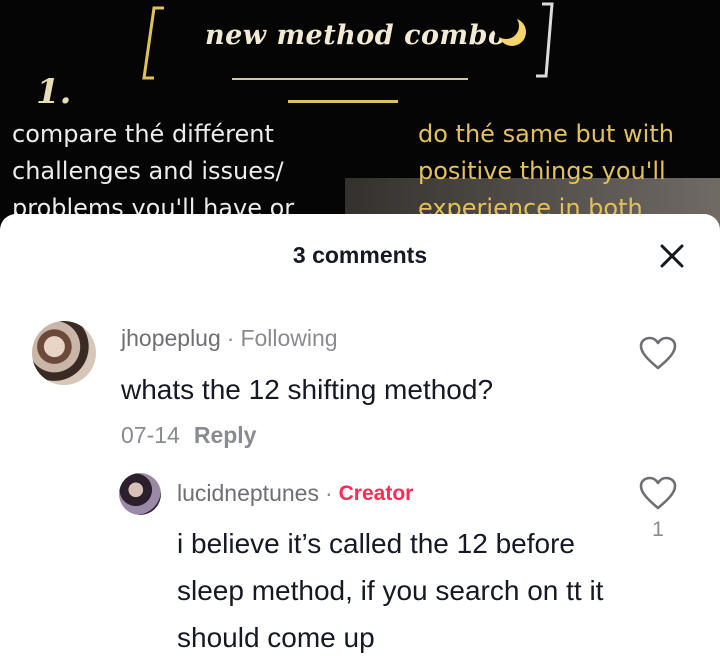 This screenshot has width=720, height=662. What do you see at coordinates (153, 43) in the screenshot?
I see `bracket-left-decoration` at bounding box center [153, 43].